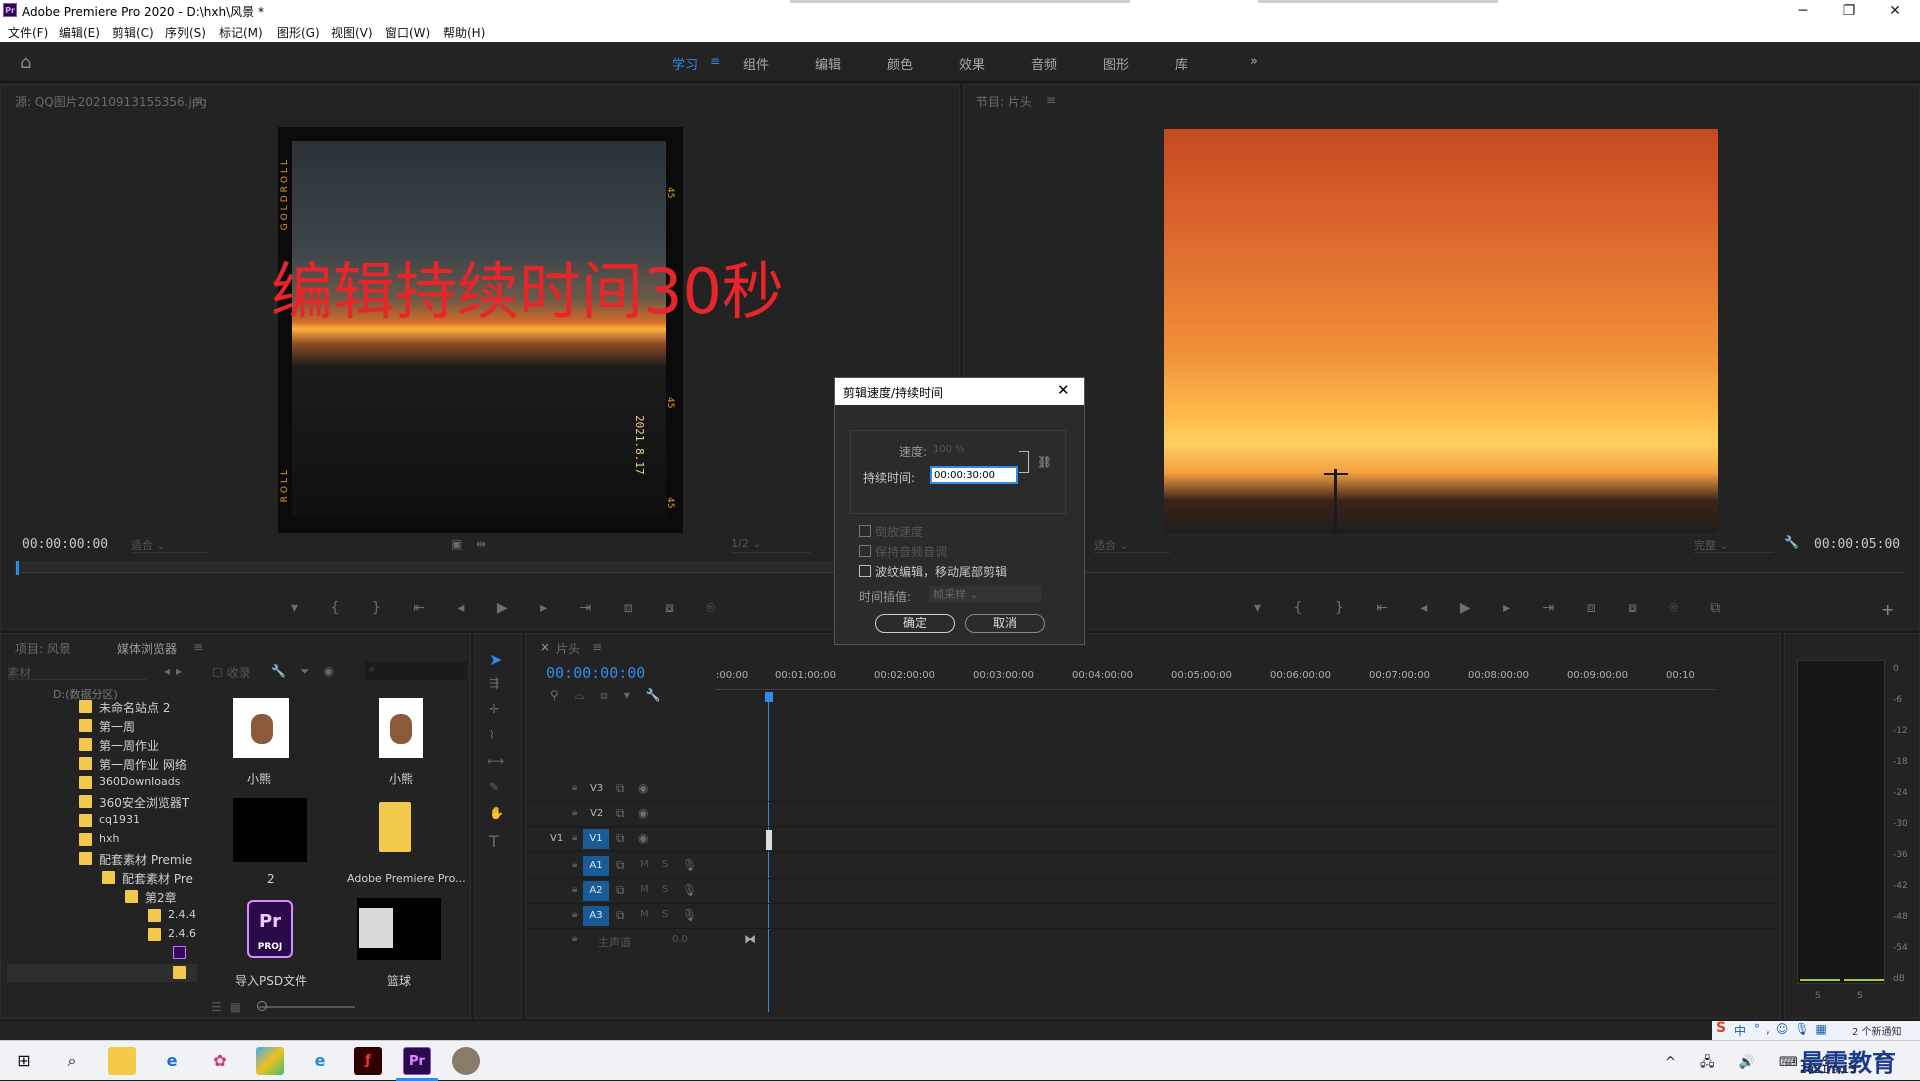 This screenshot has width=1920, height=1081. What do you see at coordinates (43, 648) in the screenshot?
I see `project-tab: 项目: 风景` at bounding box center [43, 648].